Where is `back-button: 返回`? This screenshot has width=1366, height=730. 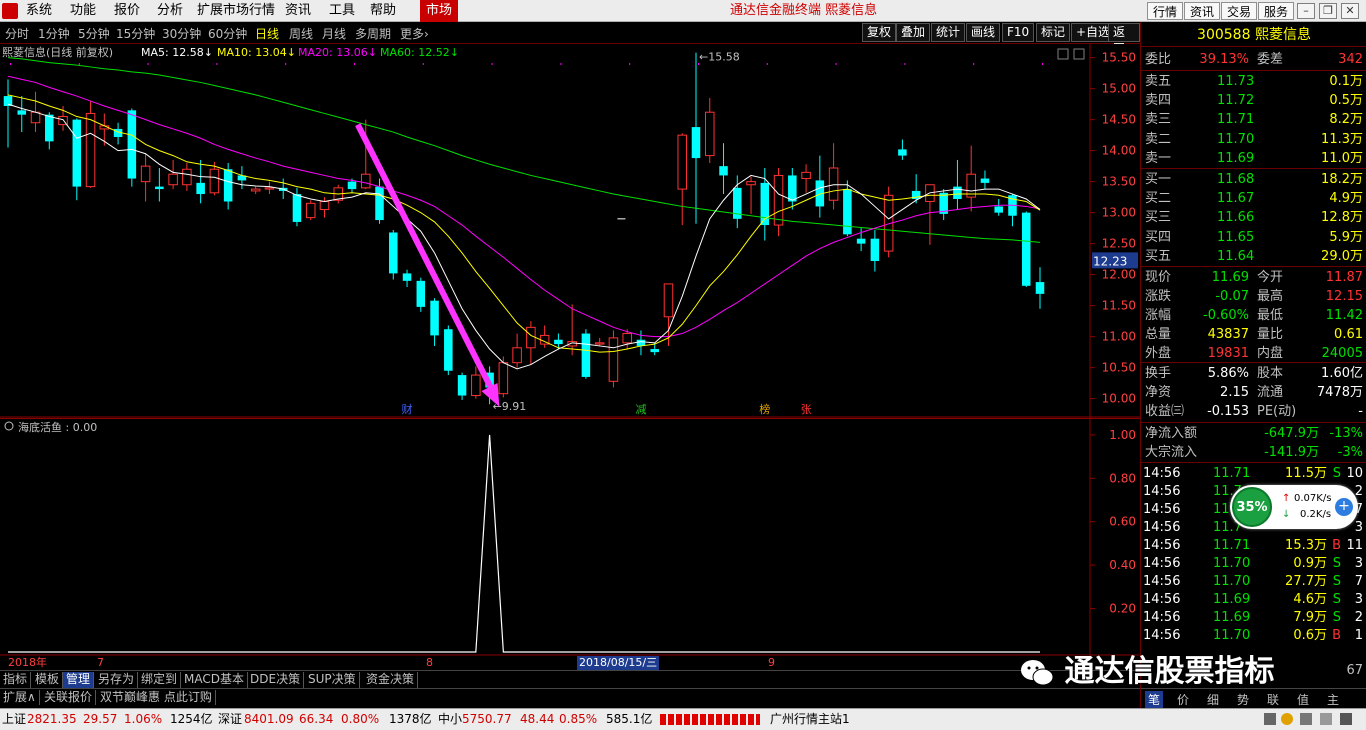 back-button: 返回 is located at coordinates (1124, 39).